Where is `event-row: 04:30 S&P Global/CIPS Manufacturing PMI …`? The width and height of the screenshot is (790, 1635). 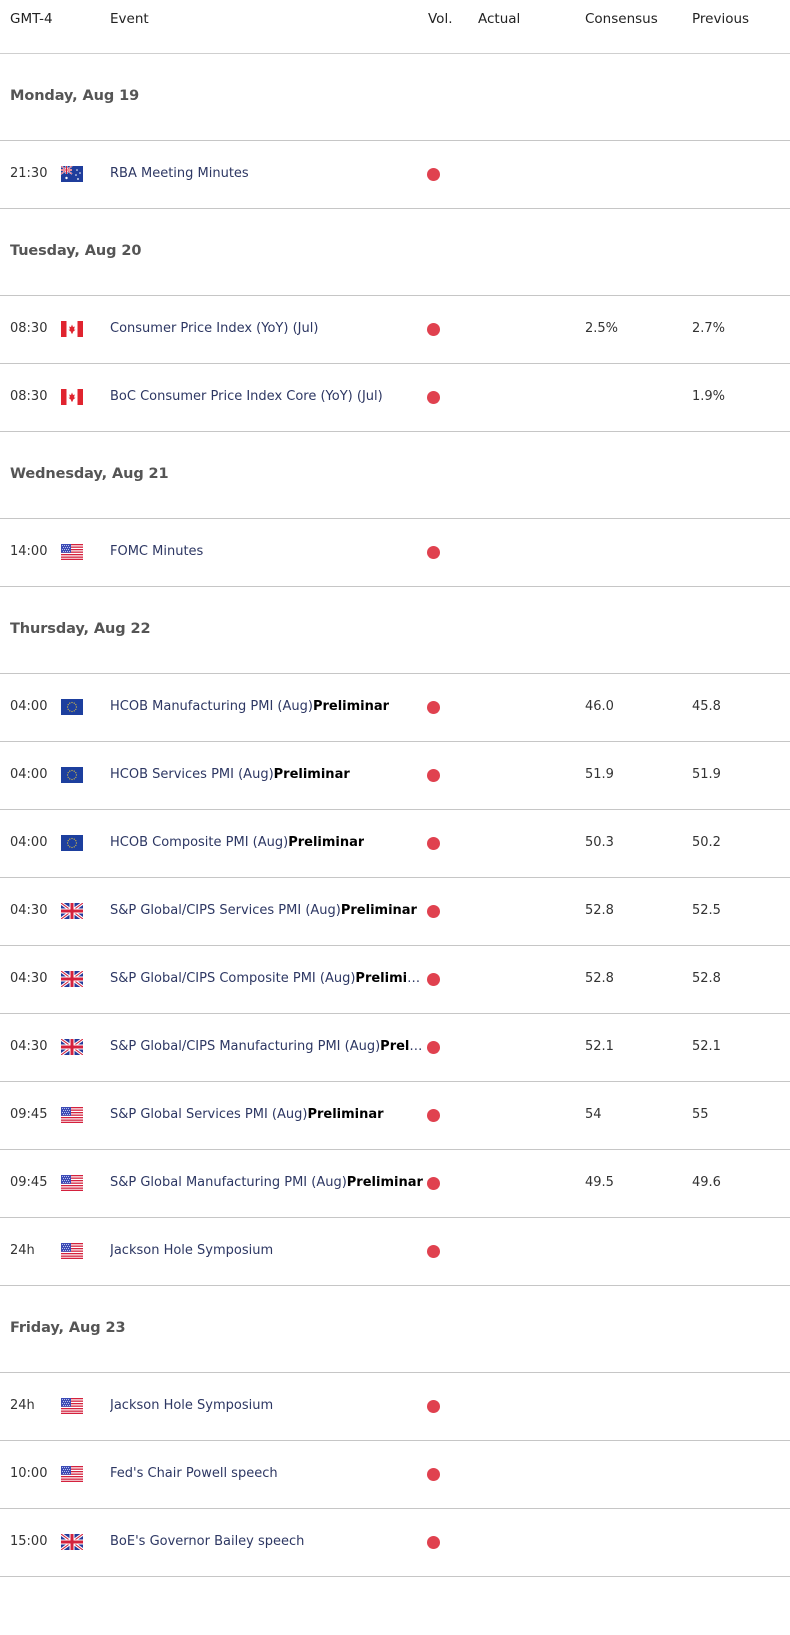
event-row: 04:30 S&P Global/CIPS Manufacturing PMI … is located at coordinates (395, 1048).